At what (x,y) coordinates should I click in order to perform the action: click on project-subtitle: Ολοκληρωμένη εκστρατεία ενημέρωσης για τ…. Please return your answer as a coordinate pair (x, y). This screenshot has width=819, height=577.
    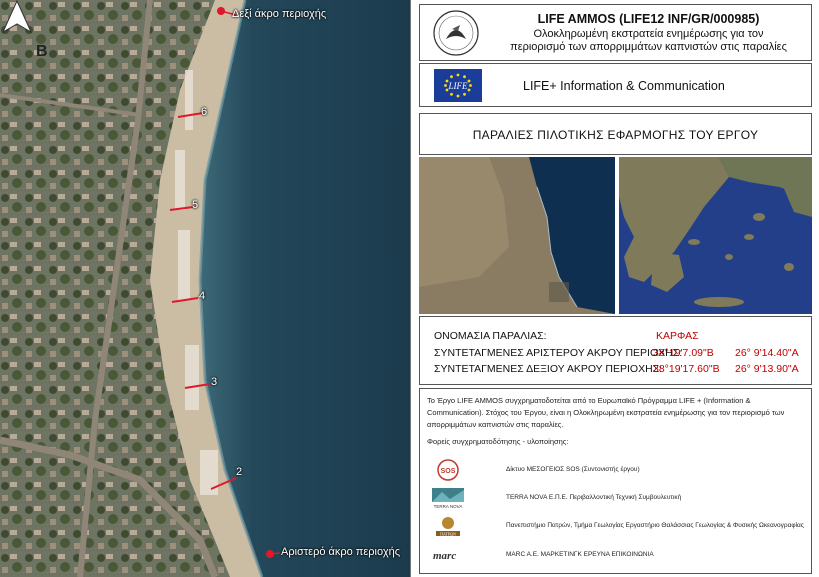
    Looking at the image, I should click on (648, 40).